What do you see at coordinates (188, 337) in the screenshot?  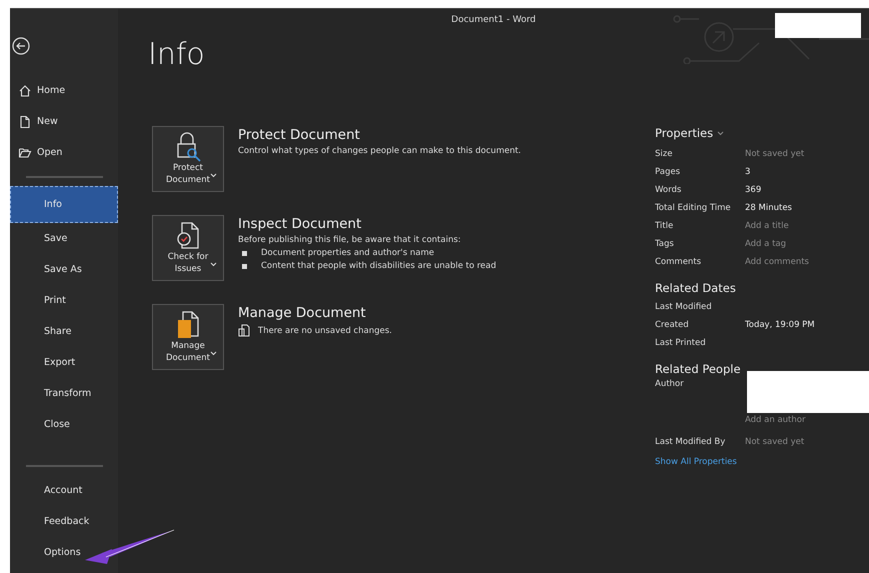 I see `dropdown-button: Manage Document` at bounding box center [188, 337].